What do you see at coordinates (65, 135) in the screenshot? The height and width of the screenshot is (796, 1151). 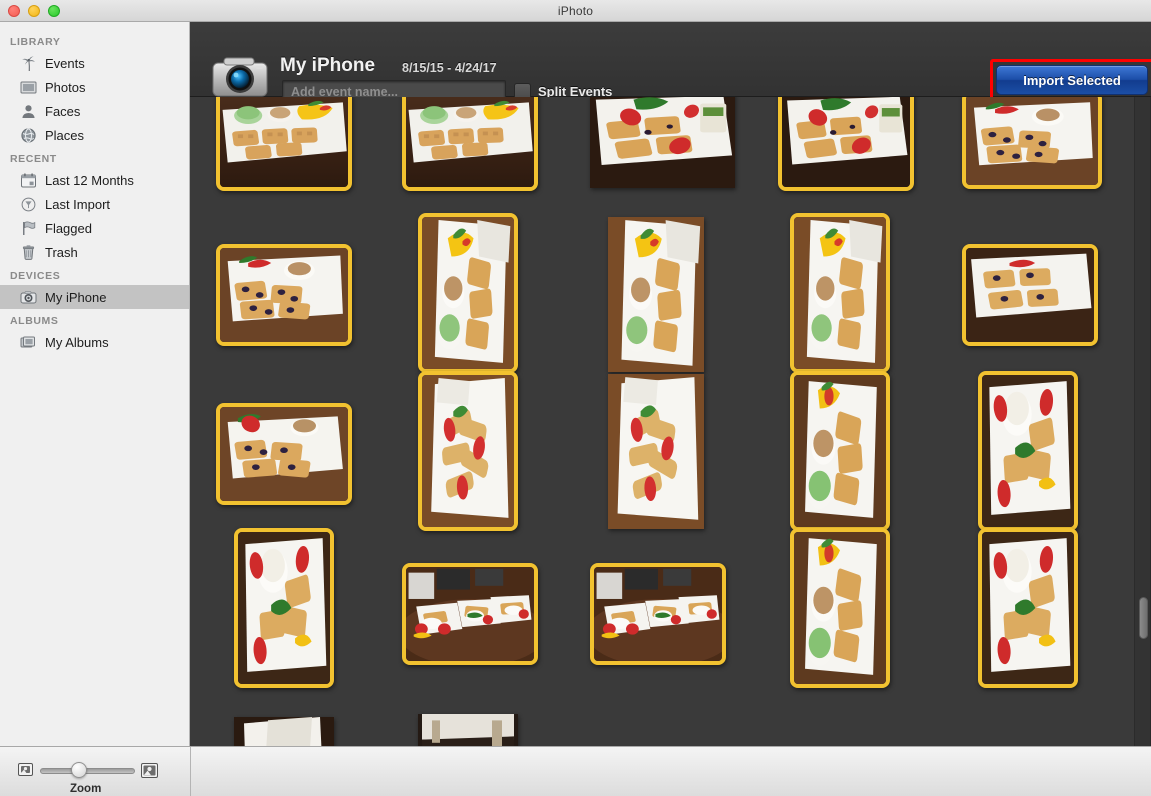 I see `sidebar-item-label: Places` at bounding box center [65, 135].